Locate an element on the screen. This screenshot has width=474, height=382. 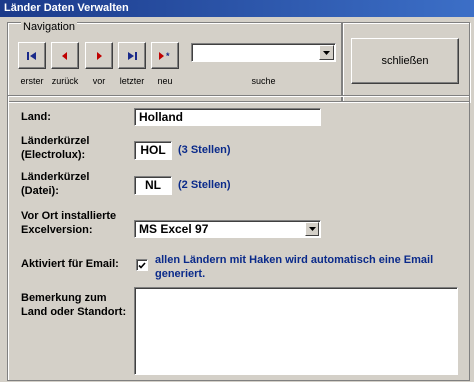
navigation-group-label: Navigation is located at coordinates (49, 27).